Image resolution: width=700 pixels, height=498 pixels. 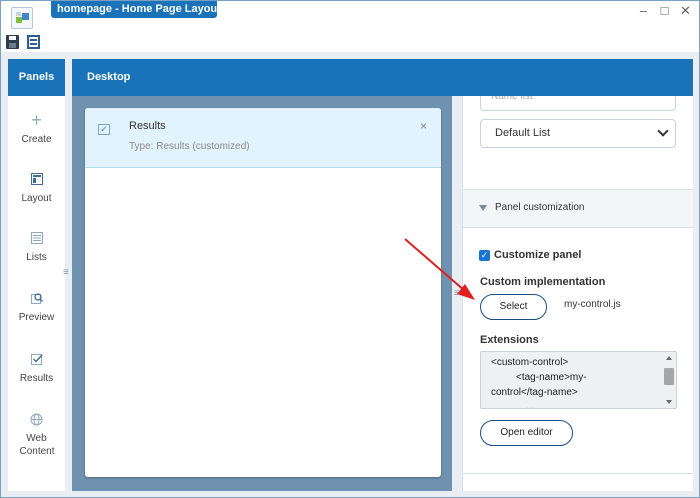 What do you see at coordinates (592, 304) in the screenshot?
I see `filename: my-control.js` at bounding box center [592, 304].